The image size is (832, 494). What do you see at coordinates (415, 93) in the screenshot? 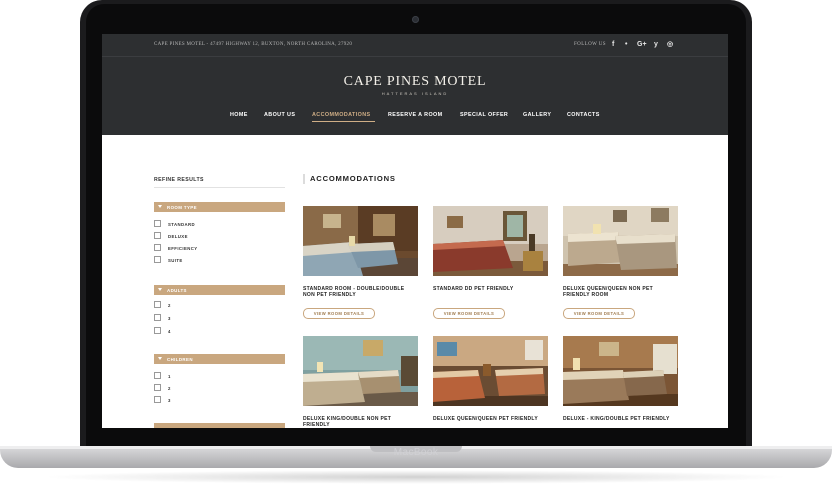
I see `logo-tagline: HATTERAS ISLAND` at bounding box center [415, 93].